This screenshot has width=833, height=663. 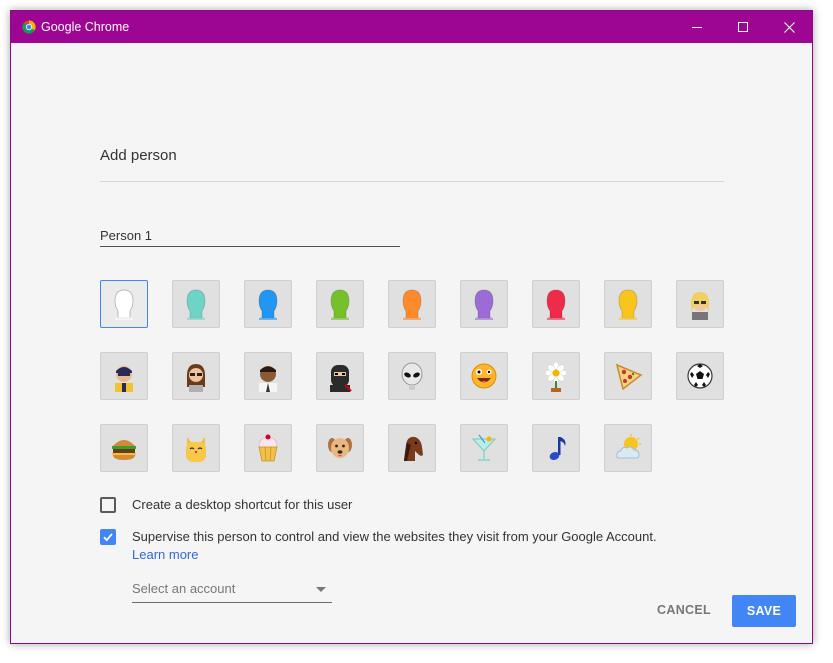 What do you see at coordinates (684, 610) in the screenshot?
I see `cancel-button: CANCEL` at bounding box center [684, 610].